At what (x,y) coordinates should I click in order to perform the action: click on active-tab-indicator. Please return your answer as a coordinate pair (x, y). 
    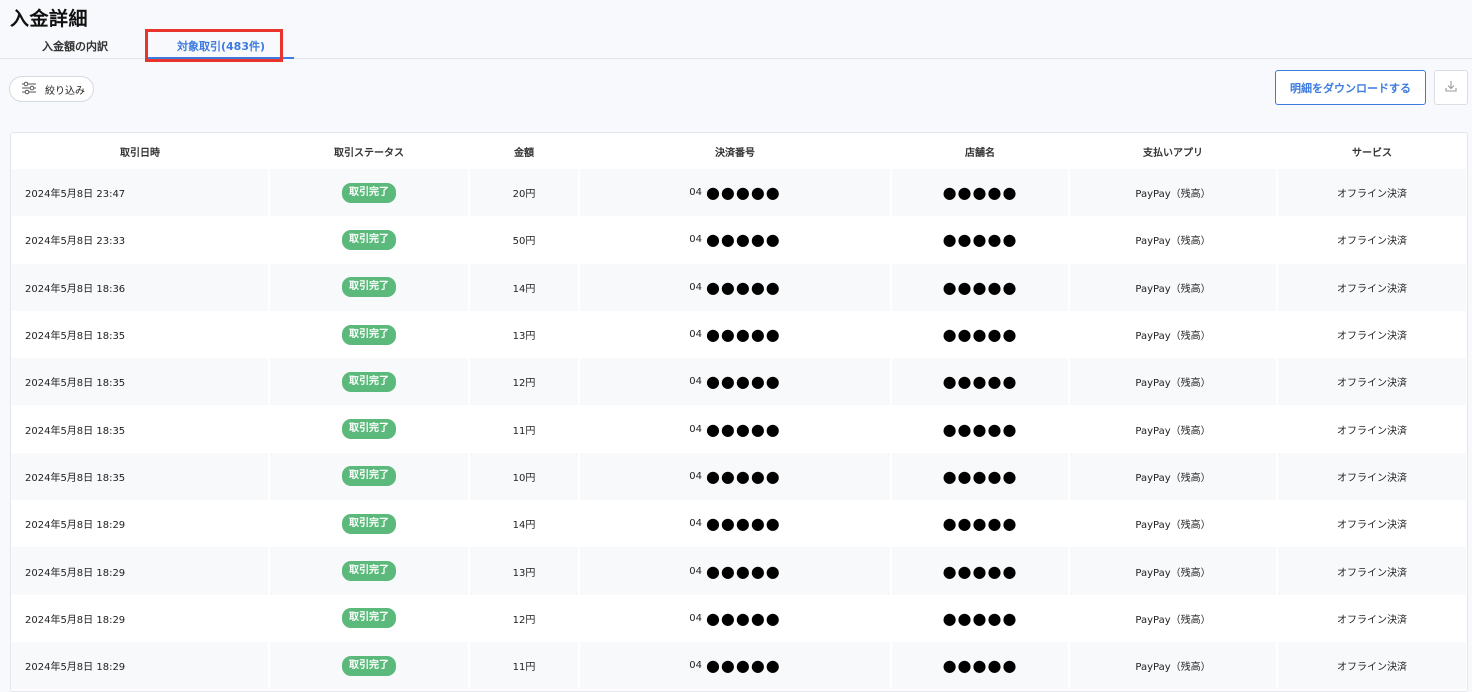
    Looking at the image, I should click on (221, 58).